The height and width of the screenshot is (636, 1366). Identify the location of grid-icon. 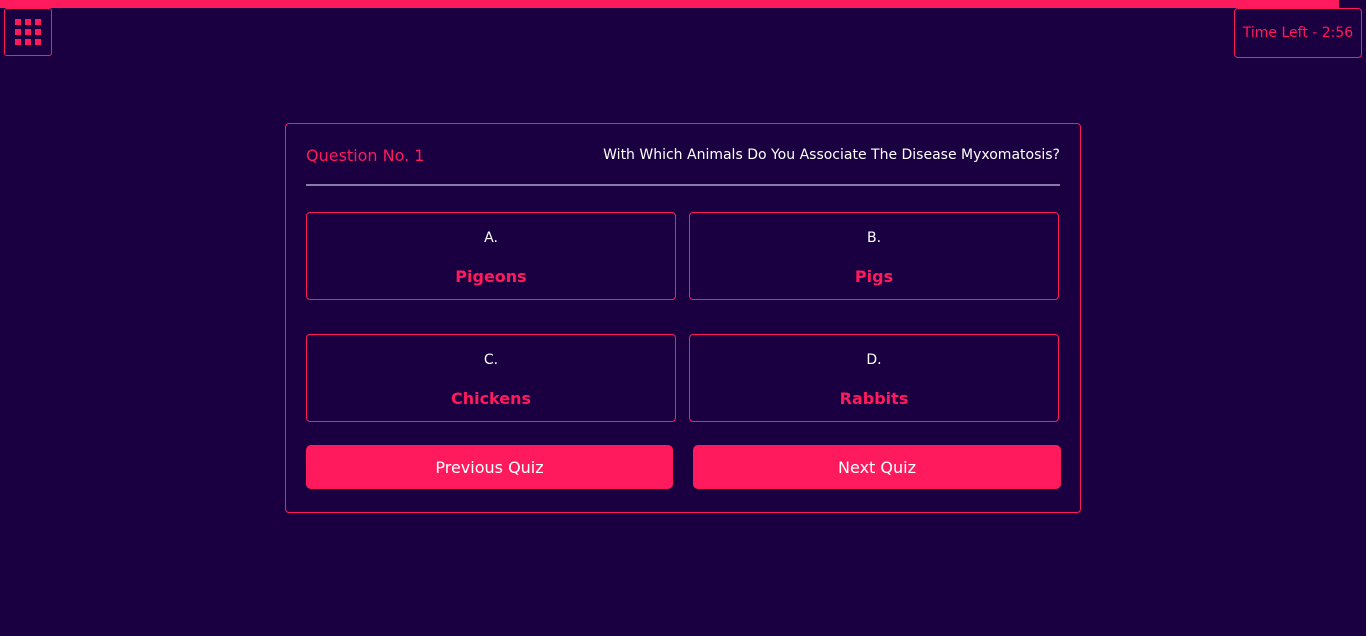
(28, 32).